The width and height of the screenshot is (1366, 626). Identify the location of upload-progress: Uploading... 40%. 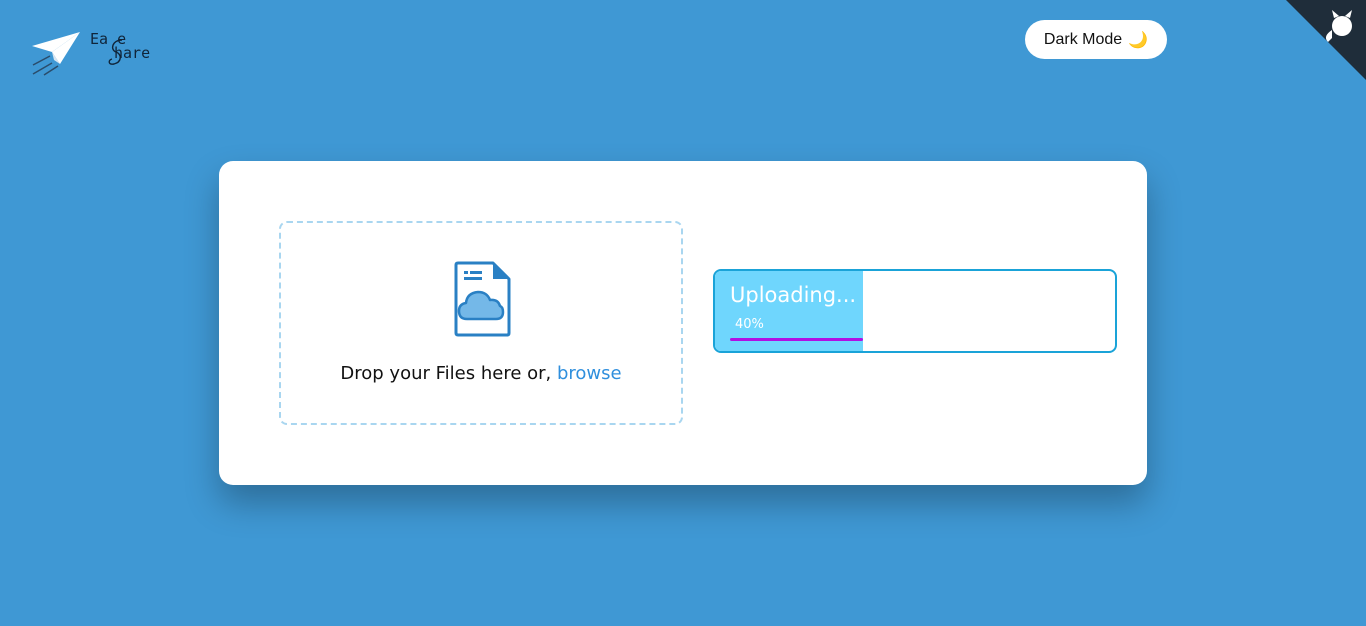
(915, 311).